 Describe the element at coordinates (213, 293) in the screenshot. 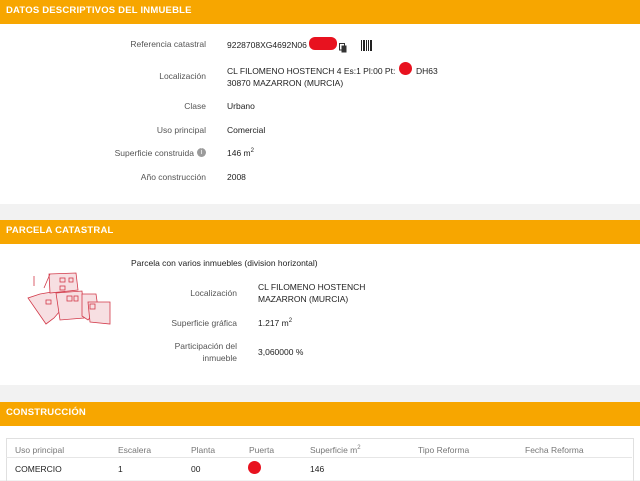

I see `parcela-loc-label: Localización` at that location.